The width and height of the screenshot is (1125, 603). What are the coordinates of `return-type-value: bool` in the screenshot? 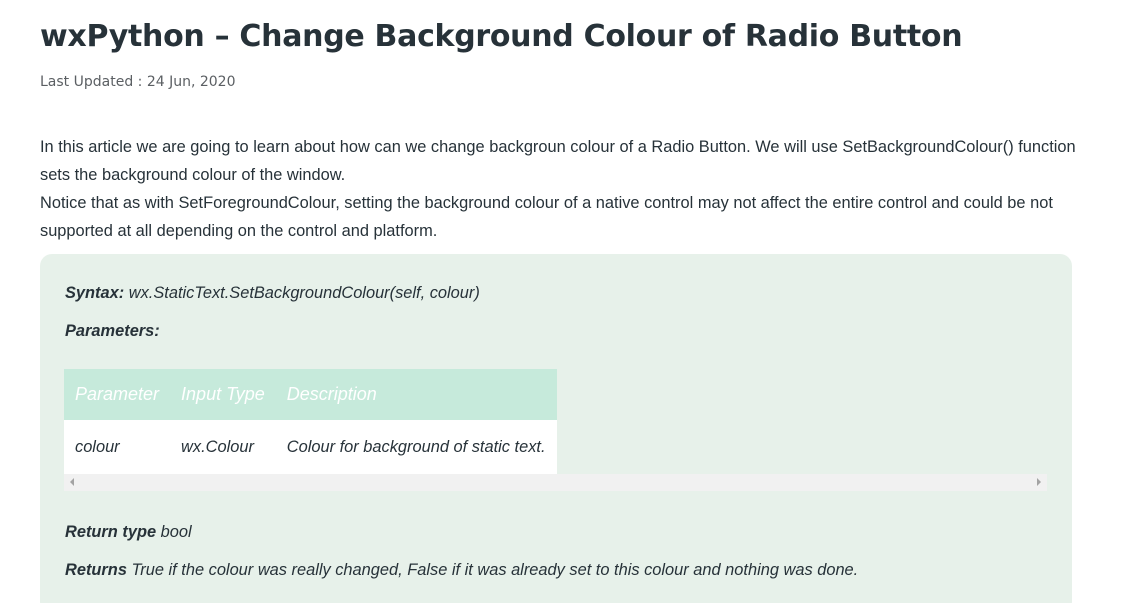 It's located at (174, 532).